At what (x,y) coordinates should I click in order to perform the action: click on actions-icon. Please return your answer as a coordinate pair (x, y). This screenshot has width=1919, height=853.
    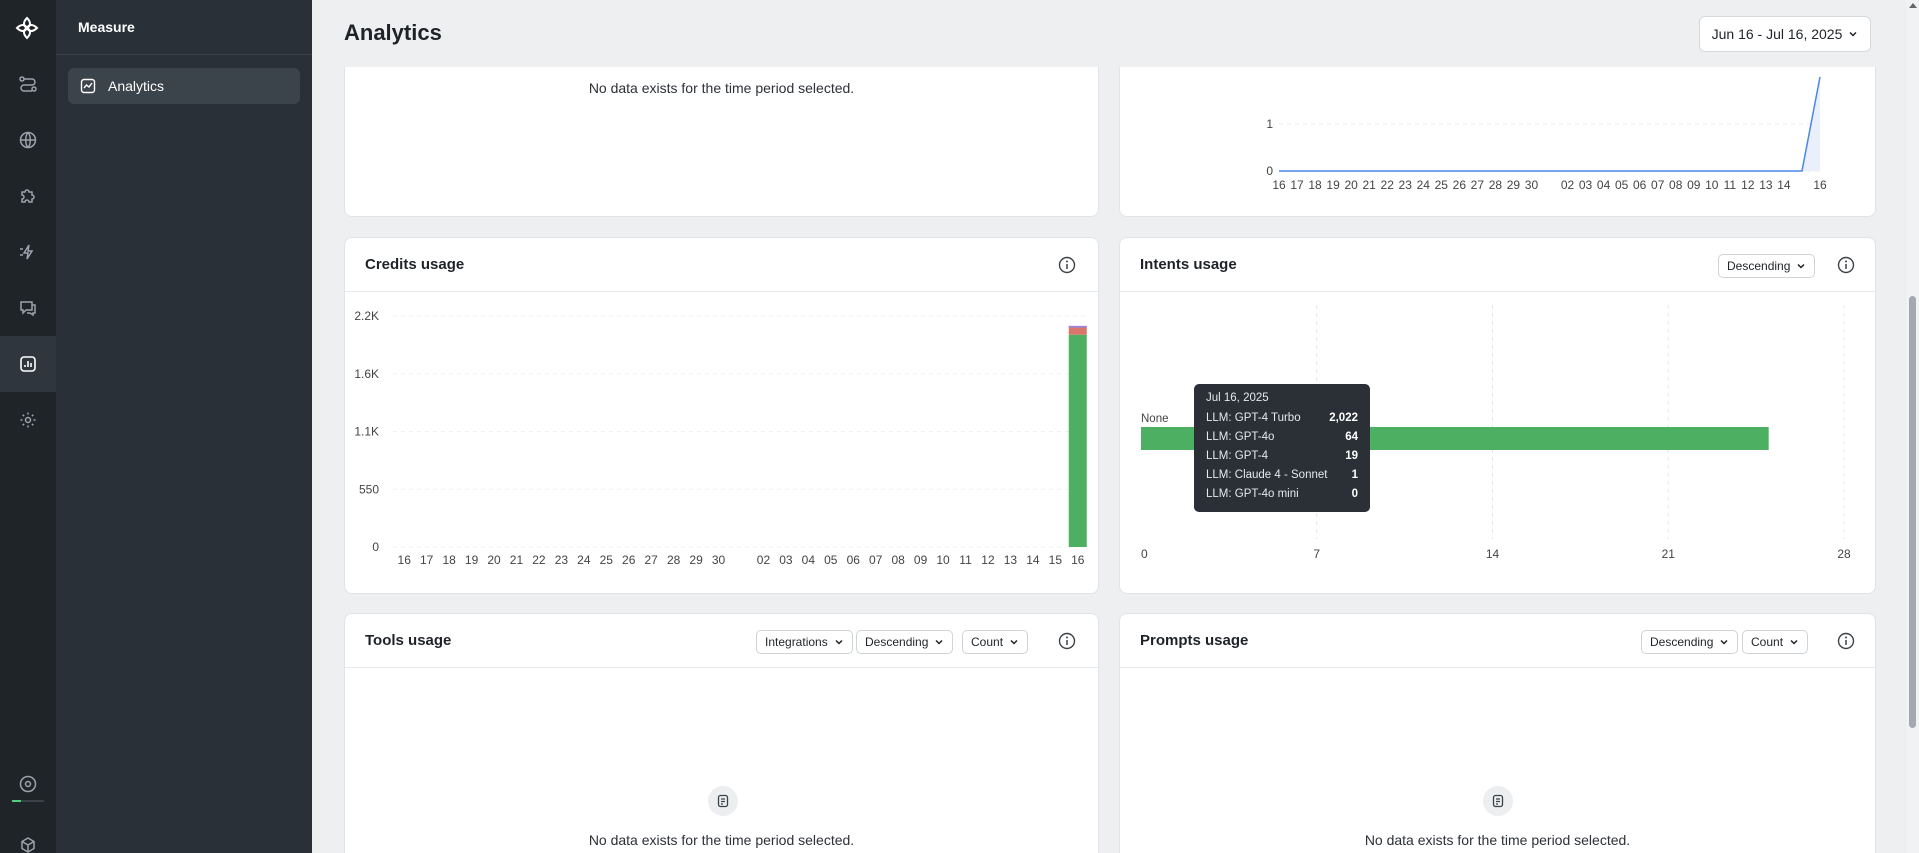
    Looking at the image, I should click on (28, 252).